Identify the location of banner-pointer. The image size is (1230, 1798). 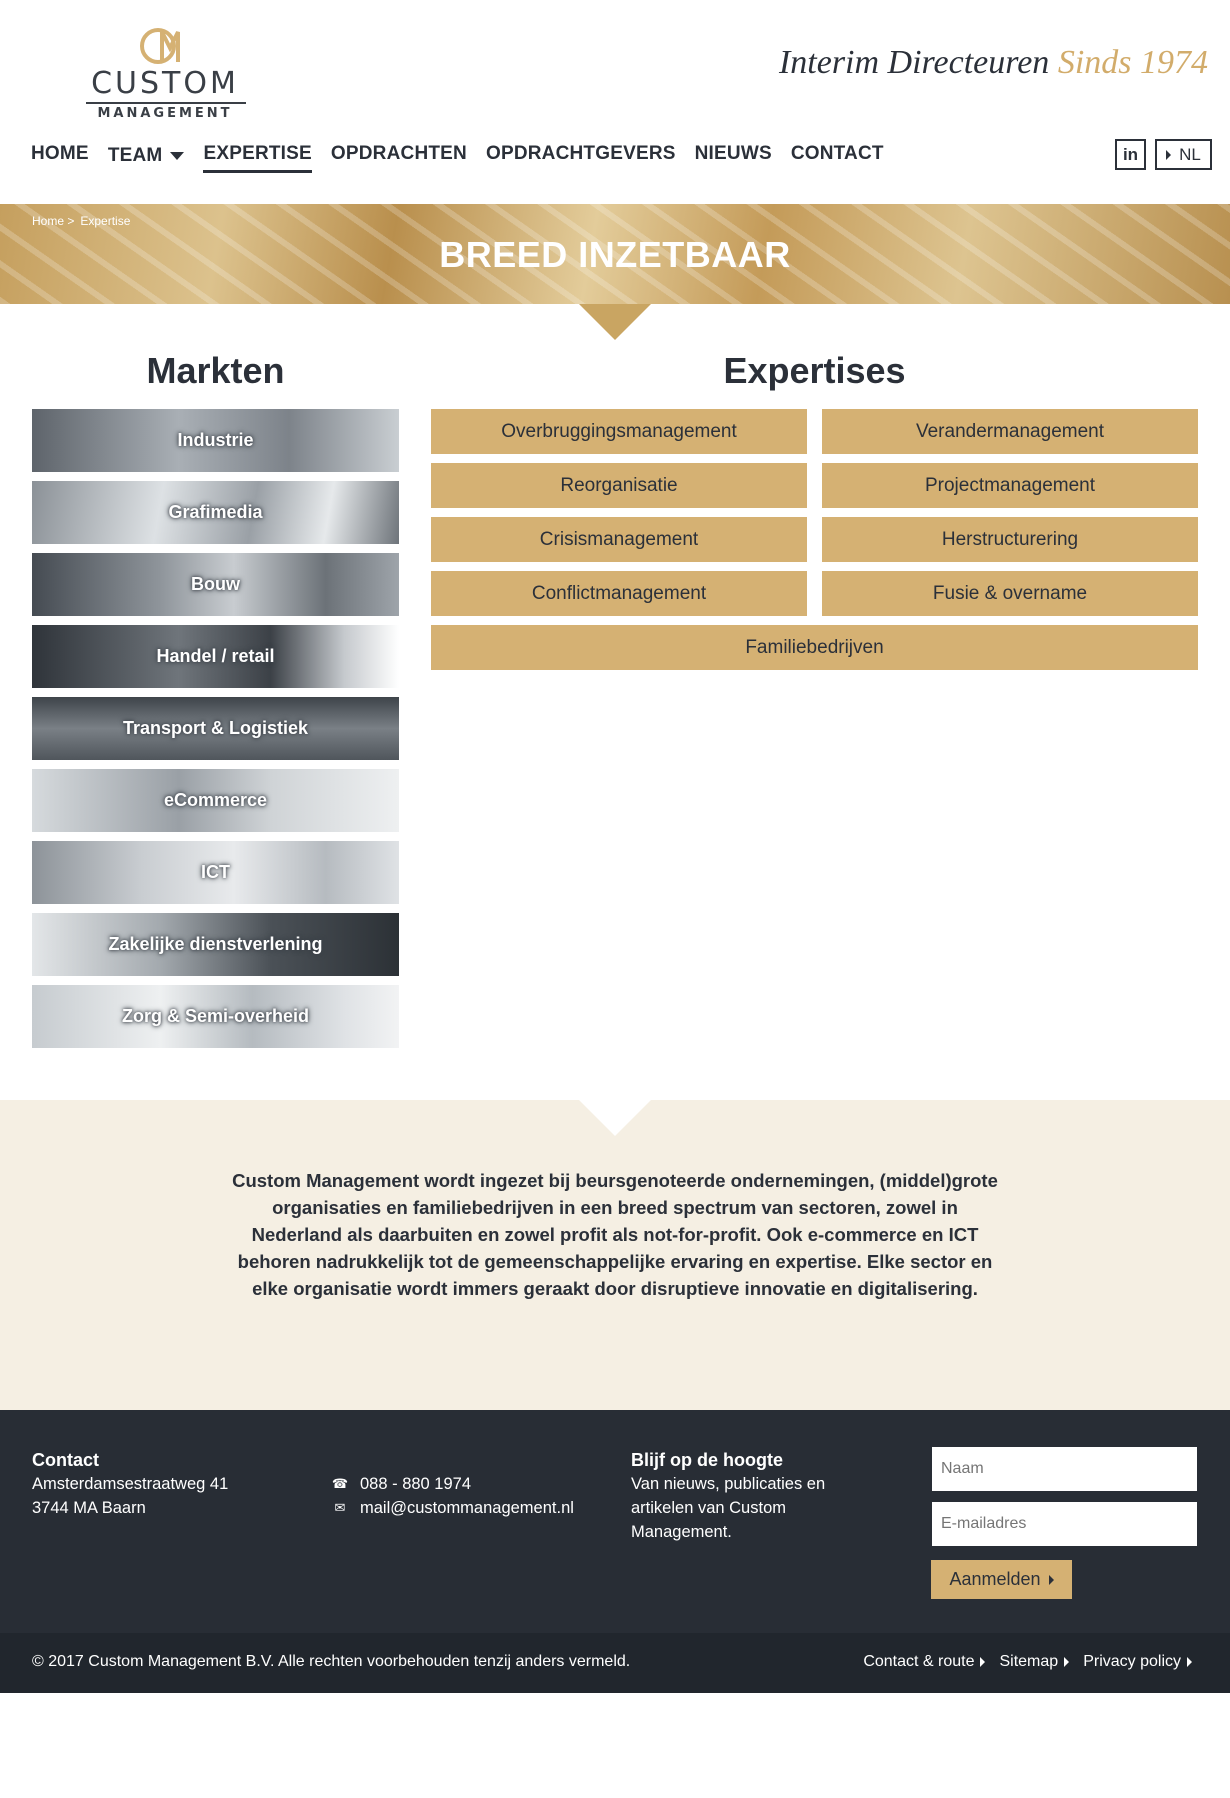
(615, 322).